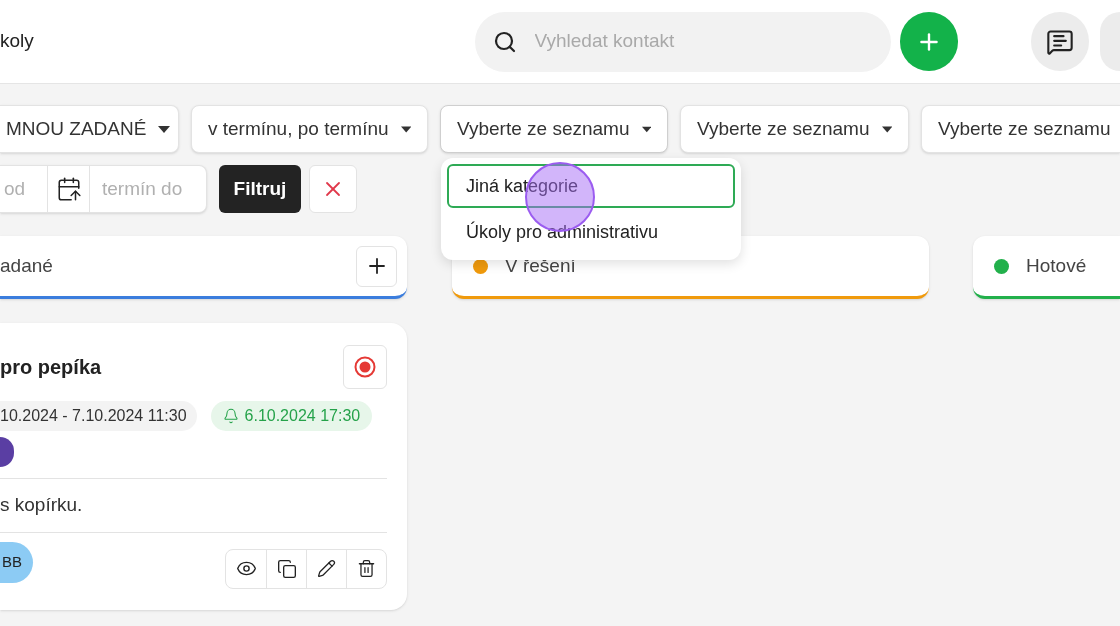 The width and height of the screenshot is (1120, 626). I want to click on filter-select: v termínu, po termínu, so click(309, 129).